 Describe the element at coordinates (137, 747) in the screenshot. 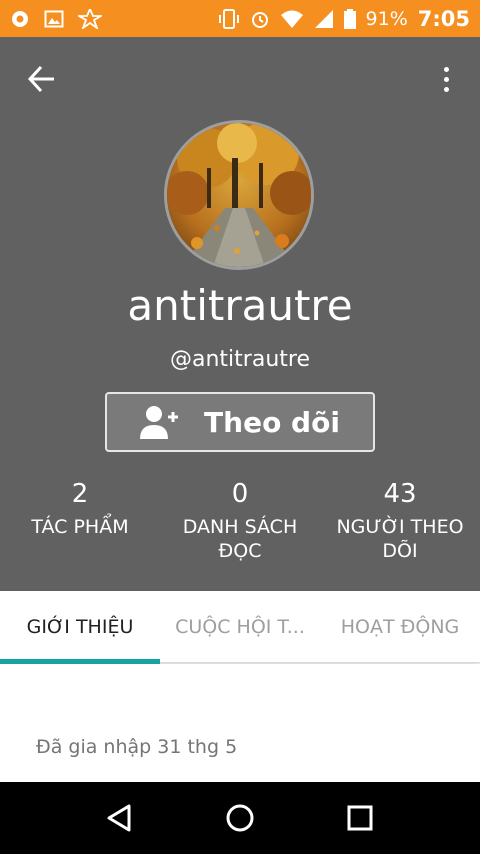

I see `joined-date: Đã gia nhập 31 thg 5` at that location.